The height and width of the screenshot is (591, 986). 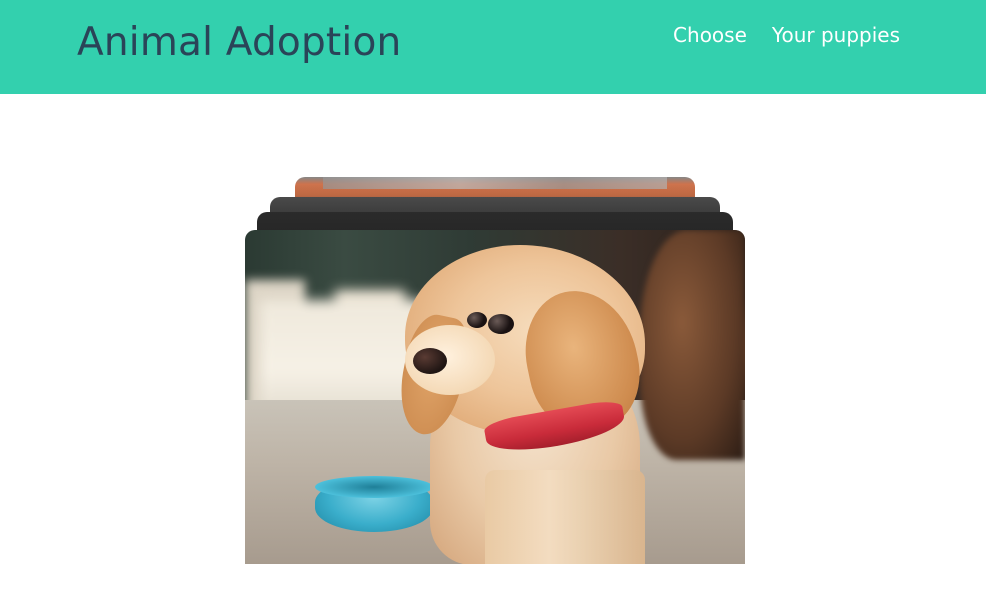 I want to click on photo-bg-pot, so click(x=692, y=345).